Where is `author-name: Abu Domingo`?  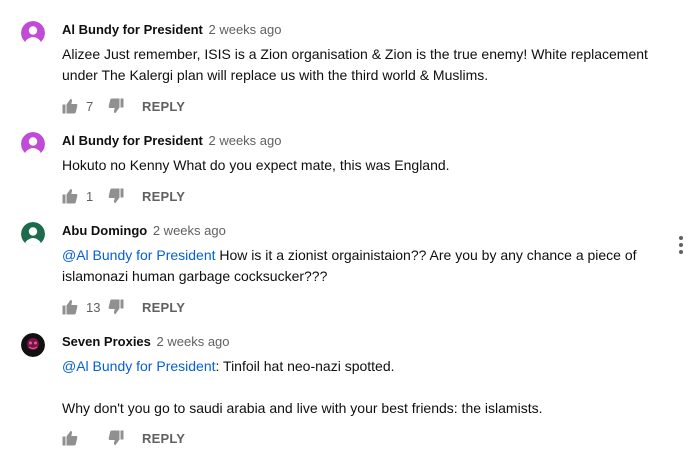
author-name: Abu Domingo is located at coordinates (104, 230).